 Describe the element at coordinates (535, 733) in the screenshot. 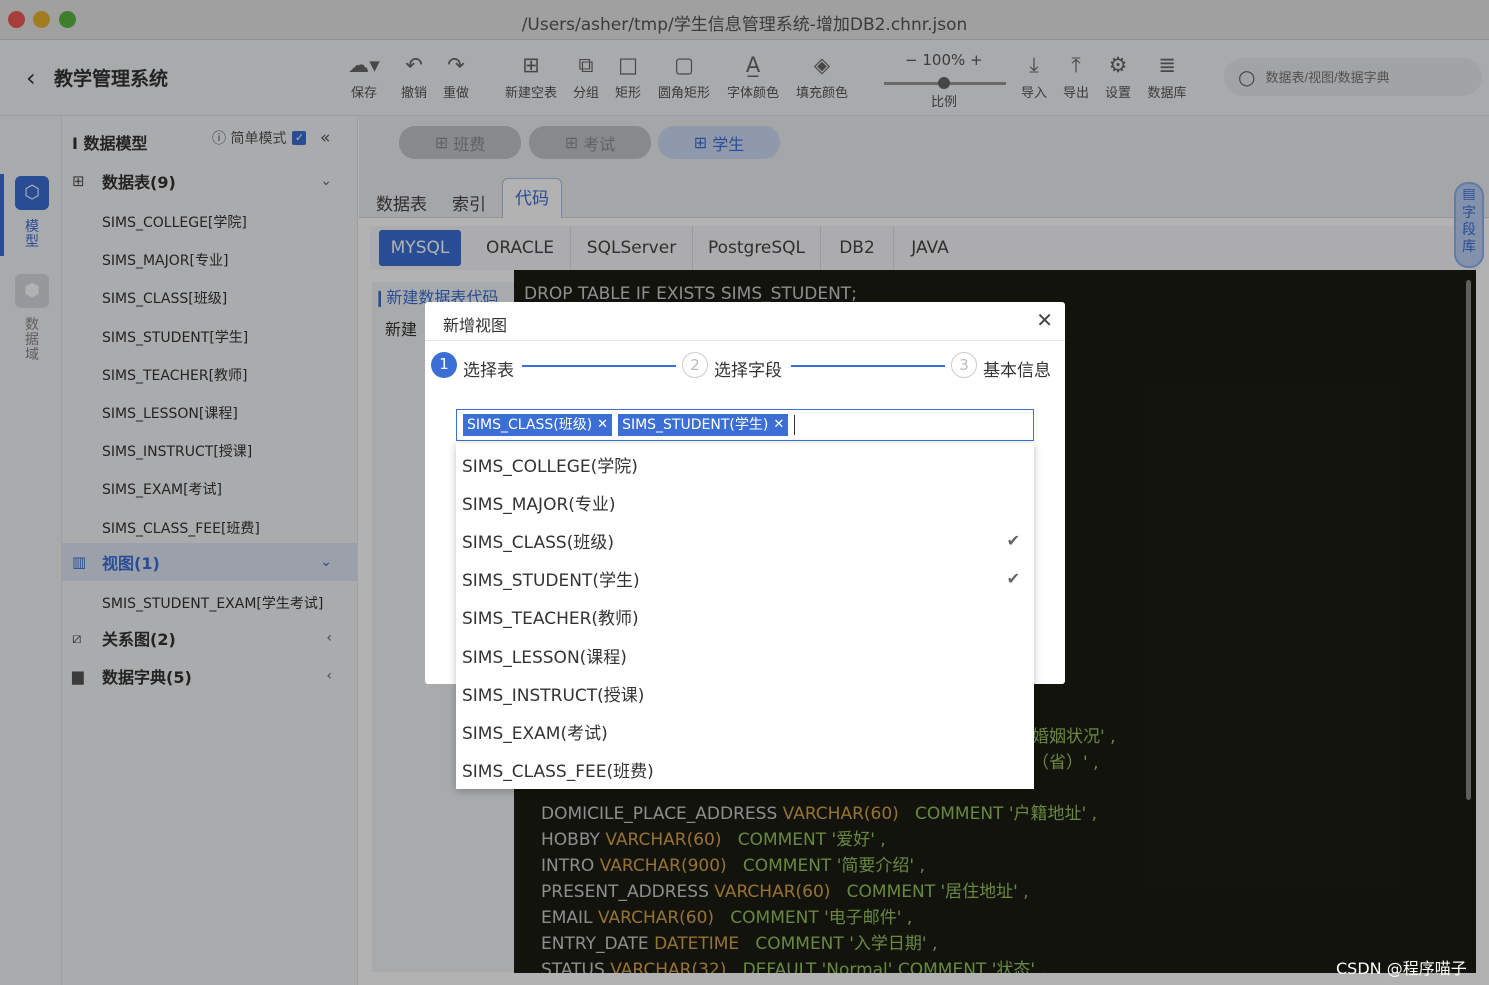

I see `option-label: SIMS_EXAM(考试)` at that location.